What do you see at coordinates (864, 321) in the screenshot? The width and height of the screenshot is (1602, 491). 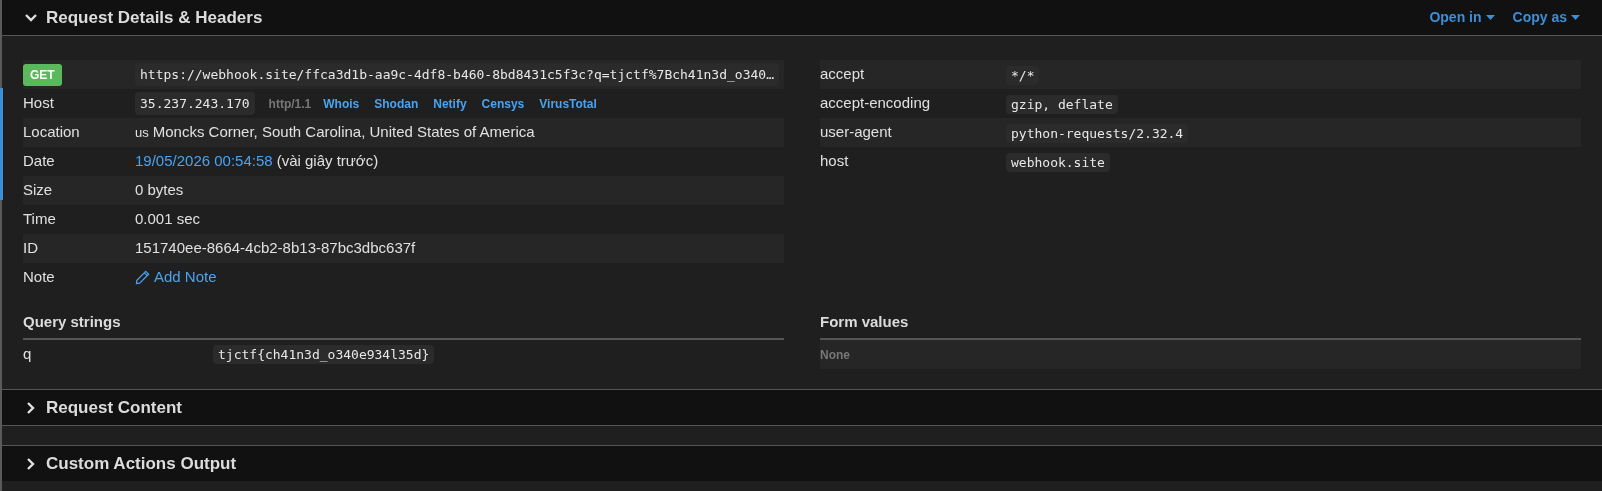 I see `section-title: Form values` at bounding box center [864, 321].